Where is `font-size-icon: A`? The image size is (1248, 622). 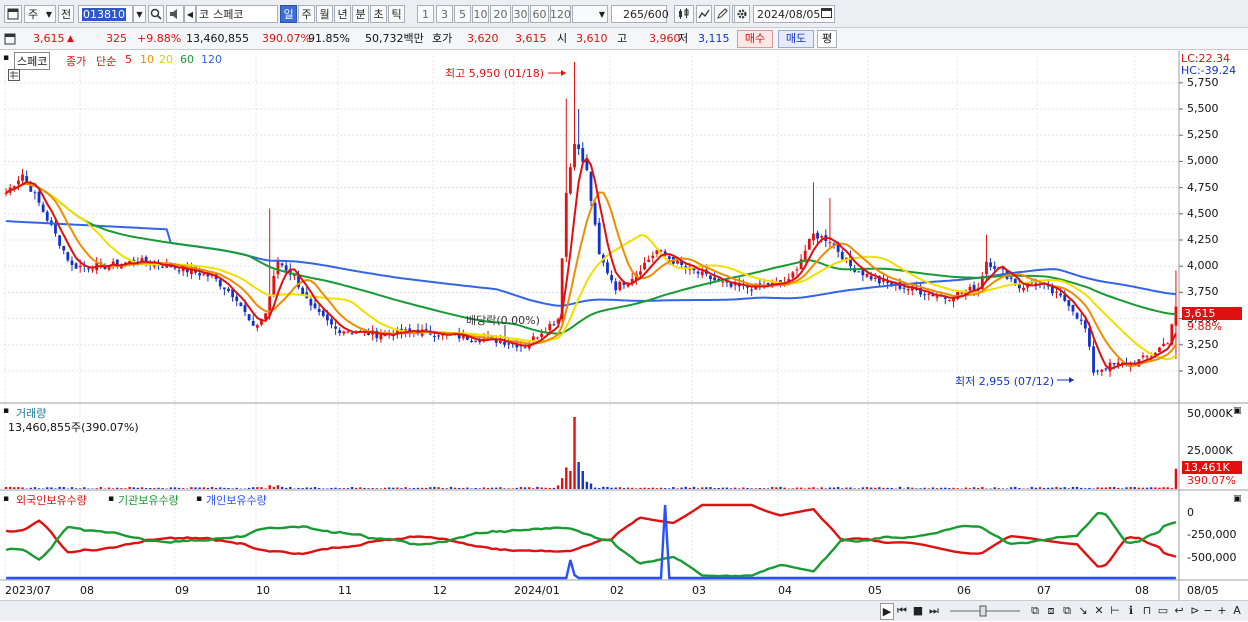
font-size-icon: A is located at coordinates (1237, 610).